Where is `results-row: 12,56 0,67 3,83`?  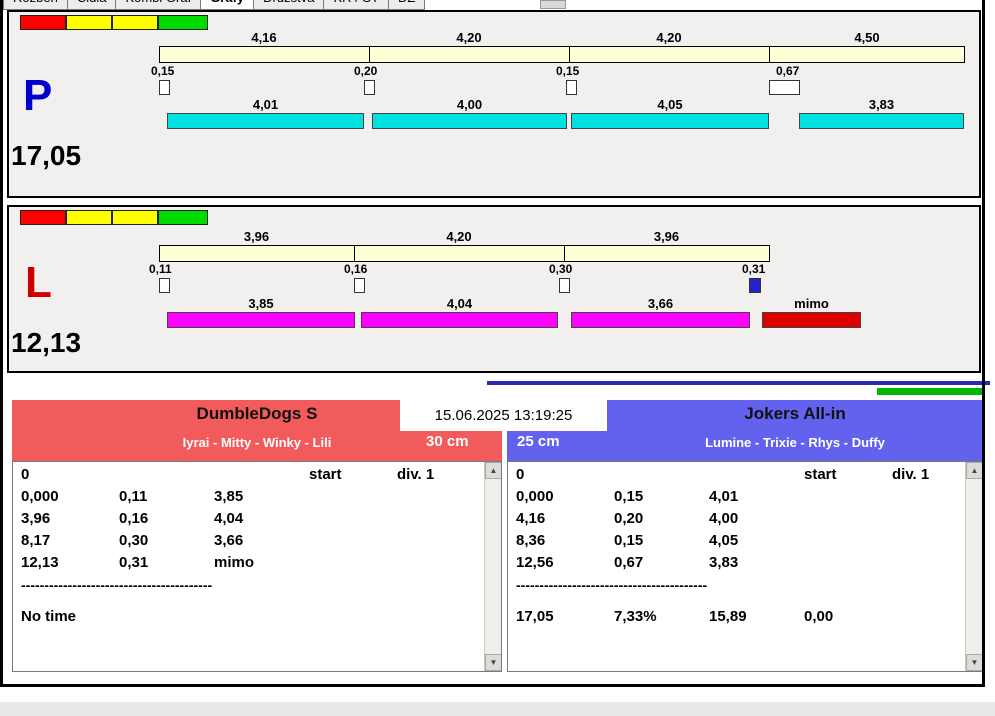 results-row: 12,56 0,67 3,83 is located at coordinates (739, 563).